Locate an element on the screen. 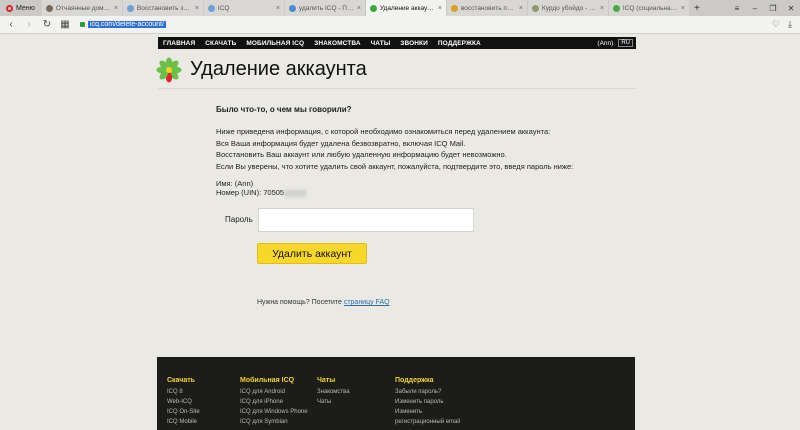 This screenshot has height=430, width=800. password-label: Пароль is located at coordinates (239, 219).